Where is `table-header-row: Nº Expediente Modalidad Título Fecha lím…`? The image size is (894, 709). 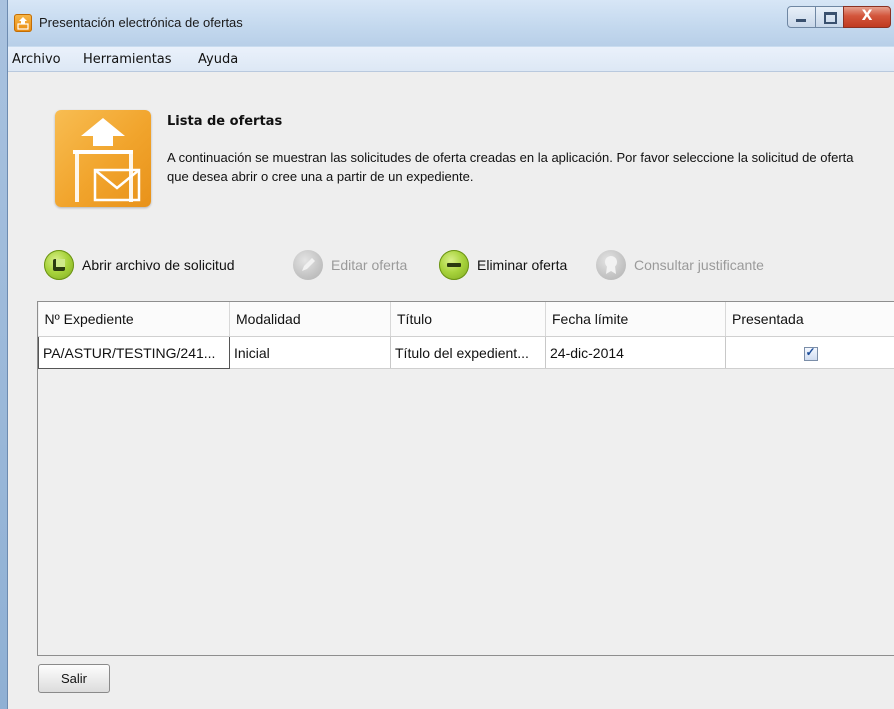 table-header-row: Nº Expediente Modalidad Título Fecha lím… is located at coordinates (466, 319).